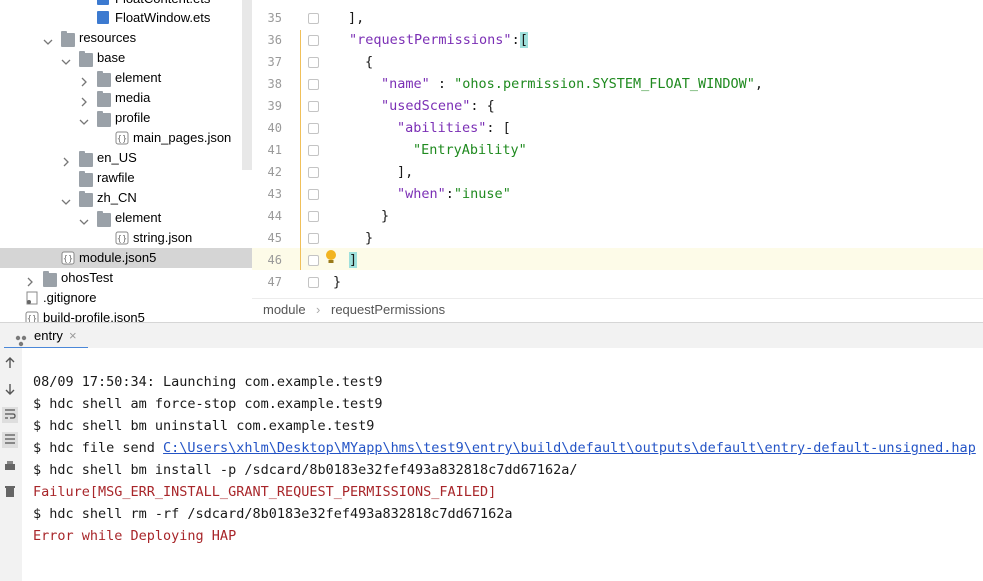 The width and height of the screenshot is (983, 581). What do you see at coordinates (385, 216) in the screenshot?
I see `code-line-44: }` at bounding box center [385, 216].